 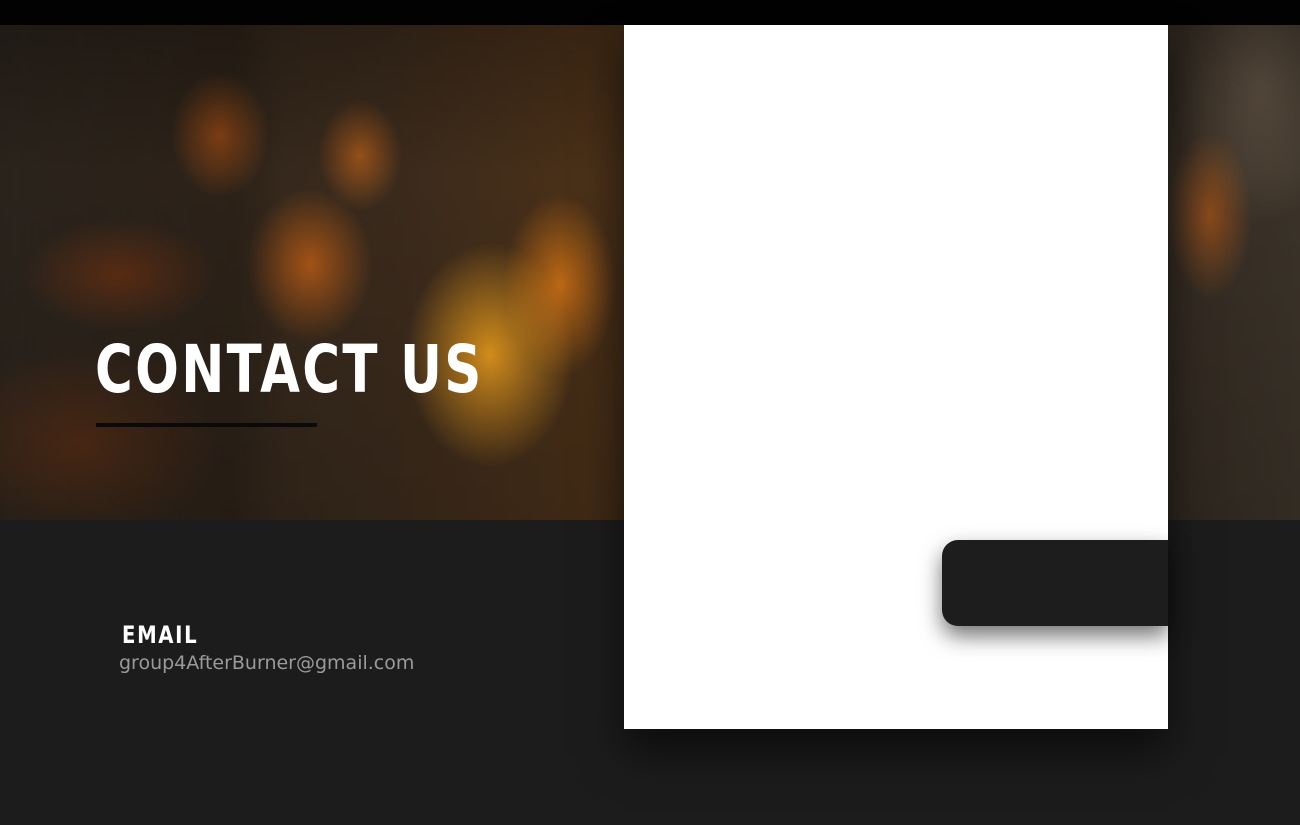 What do you see at coordinates (650, 12) in the screenshot?
I see `top-bar` at bounding box center [650, 12].